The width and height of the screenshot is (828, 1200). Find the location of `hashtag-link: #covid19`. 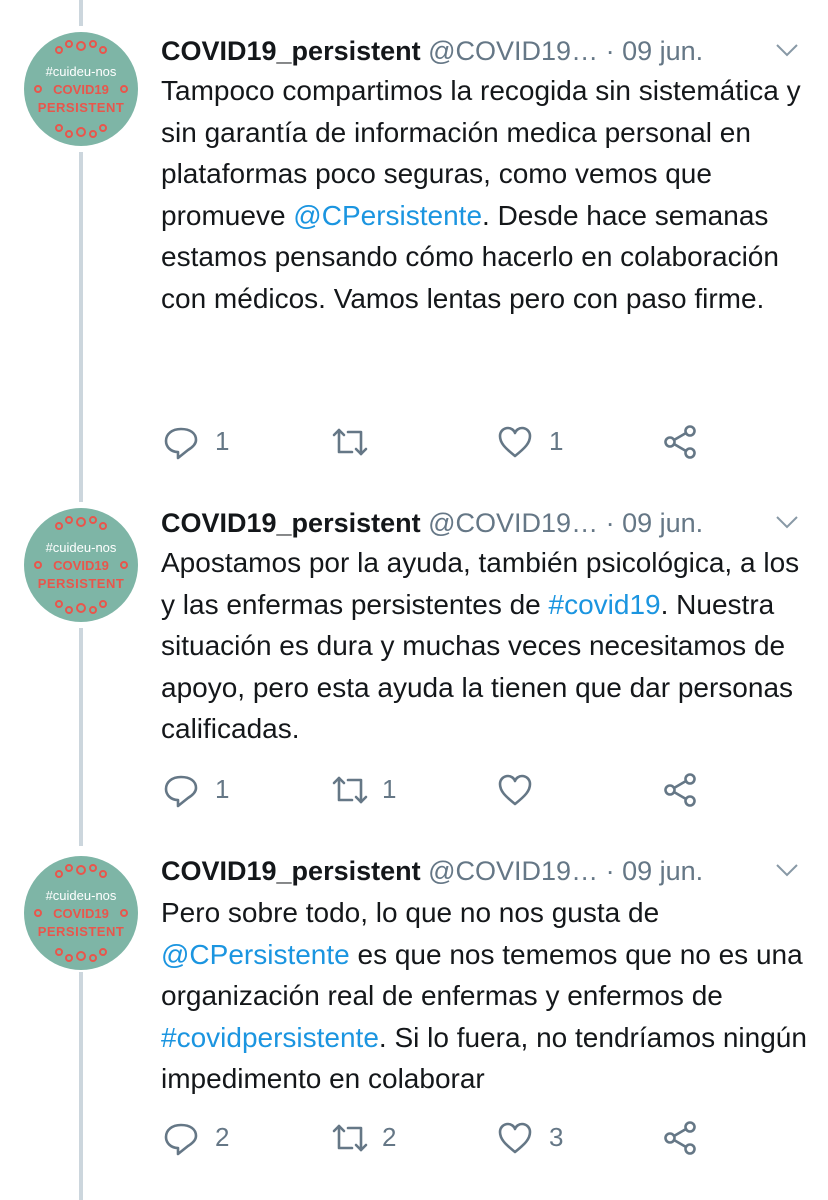

hashtag-link: #covid19 is located at coordinates (605, 604).